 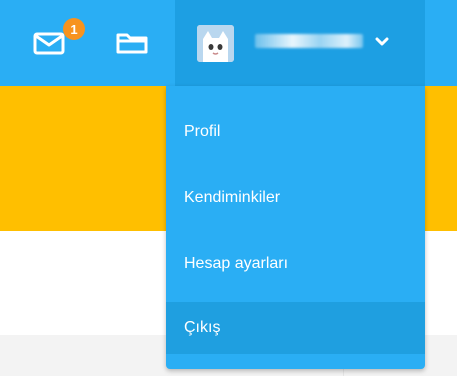 I want to click on messages-button: 1, so click(x=55, y=43).